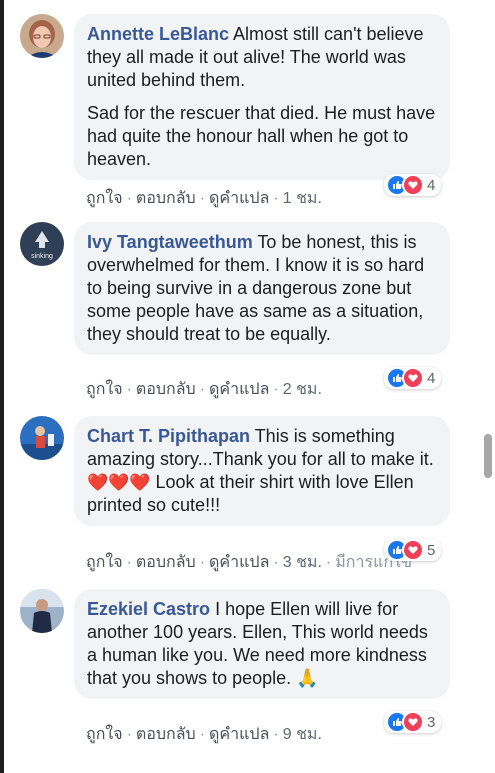 The image size is (495, 773). What do you see at coordinates (302, 734) in the screenshot?
I see `timestamp: 9 ชม.` at bounding box center [302, 734].